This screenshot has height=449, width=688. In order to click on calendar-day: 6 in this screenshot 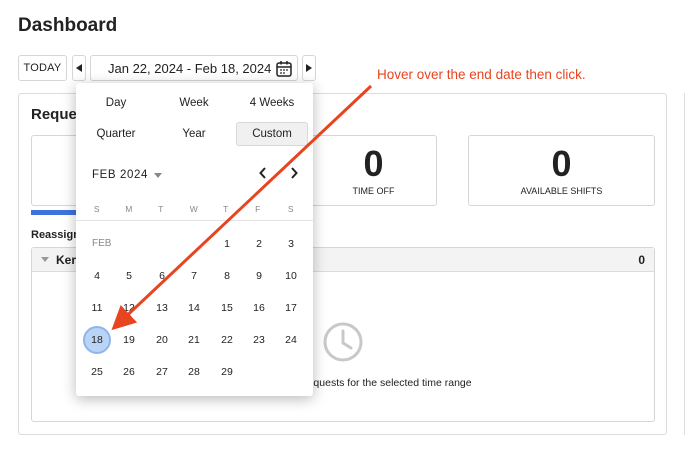, I will do `click(162, 276)`.